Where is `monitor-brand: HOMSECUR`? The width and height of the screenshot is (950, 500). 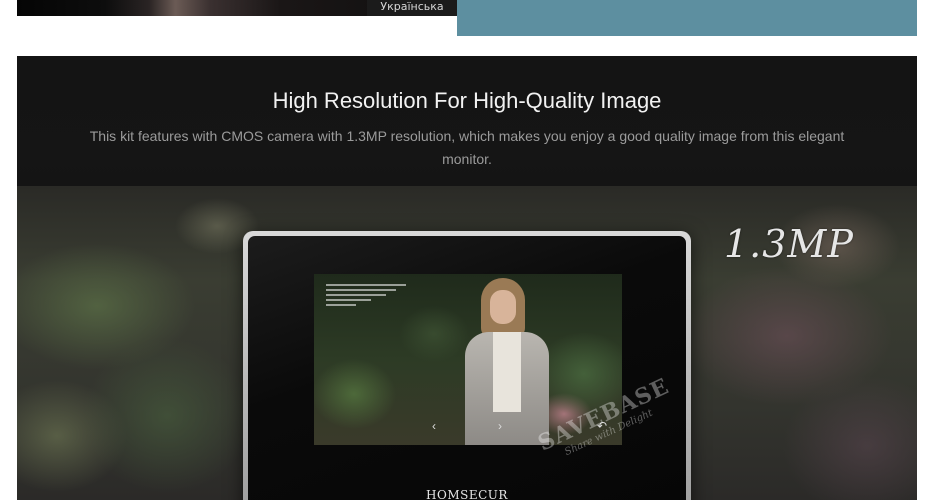 monitor-brand: HOMSECUR is located at coordinates (467, 494).